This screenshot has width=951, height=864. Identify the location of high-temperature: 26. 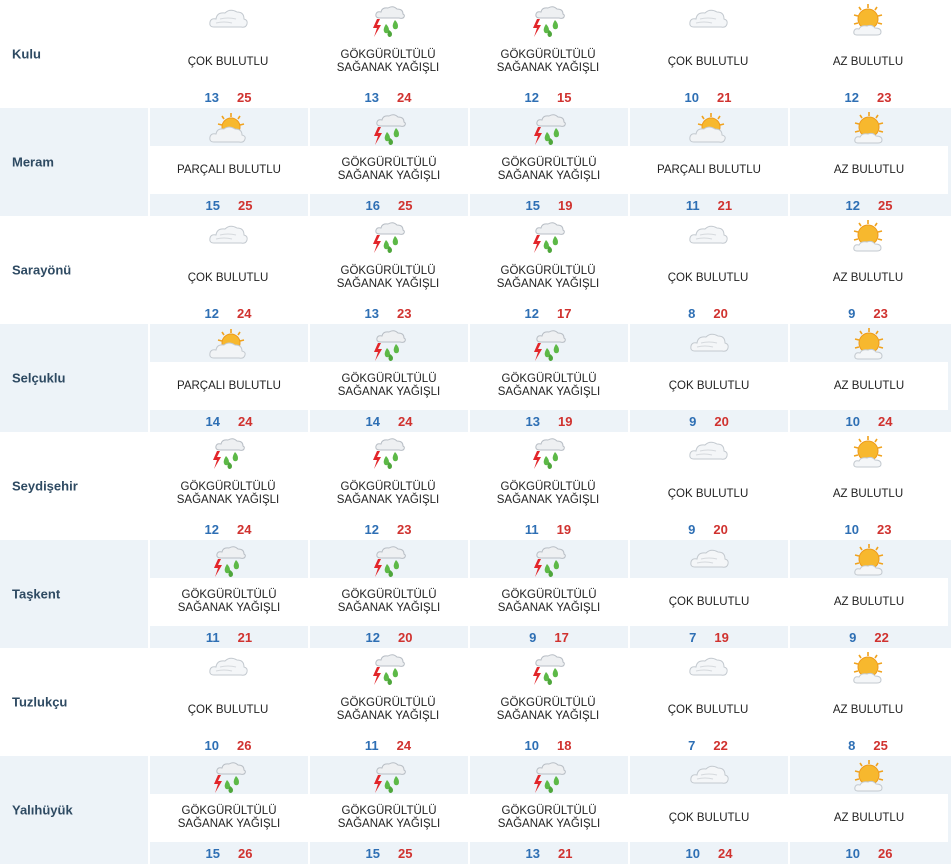
(885, 853).